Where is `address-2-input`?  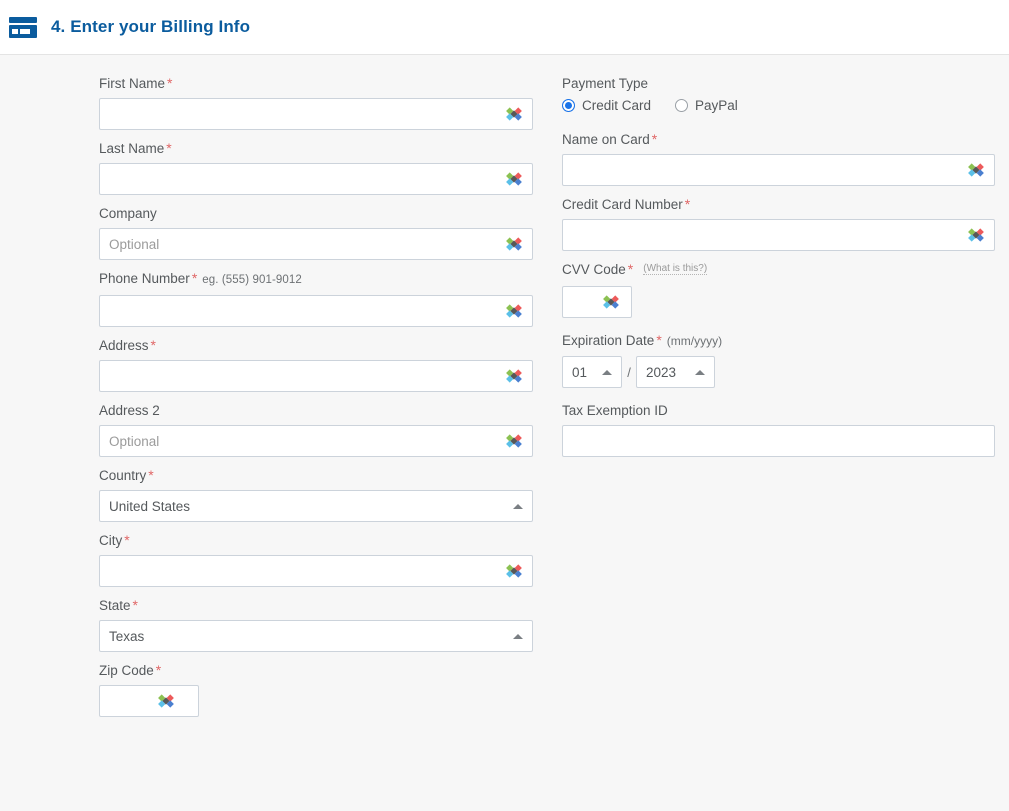 address-2-input is located at coordinates (316, 441).